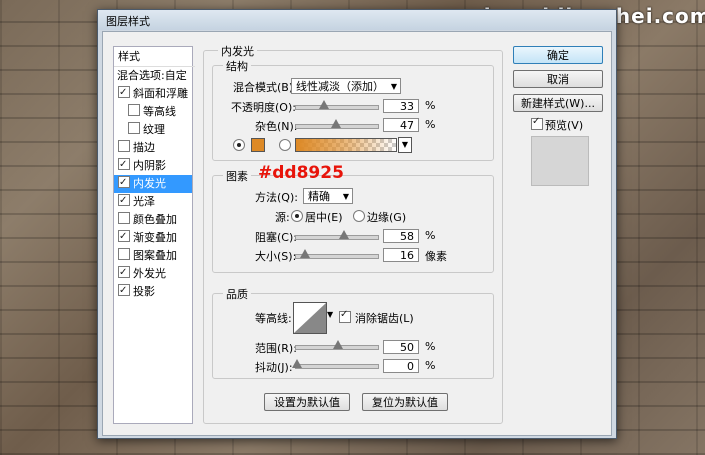 The width and height of the screenshot is (705, 455). Describe the element at coordinates (258, 145) in the screenshot. I see `glow-color-swatch` at that location.